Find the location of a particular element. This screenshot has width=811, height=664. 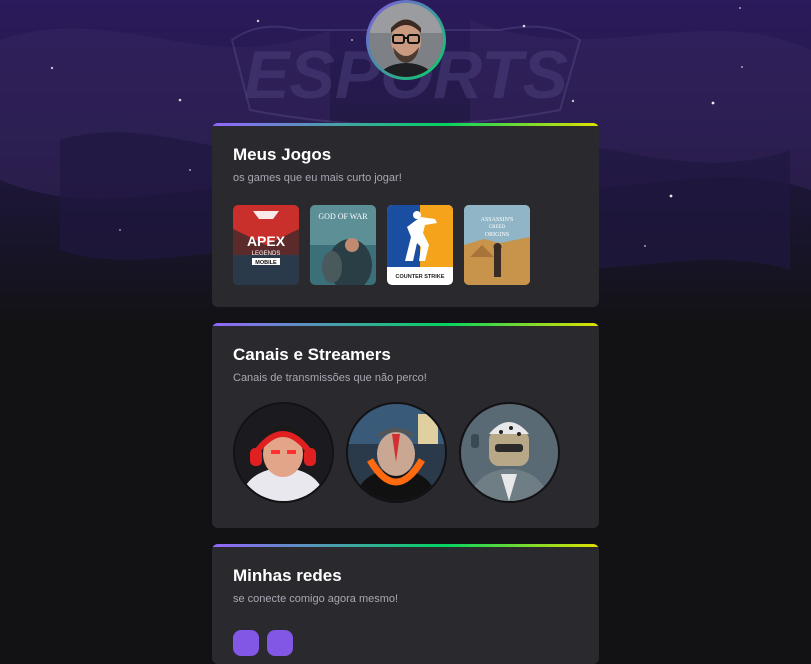

god-of-war-cover-icon: GOD OF WAR is located at coordinates (343, 245).